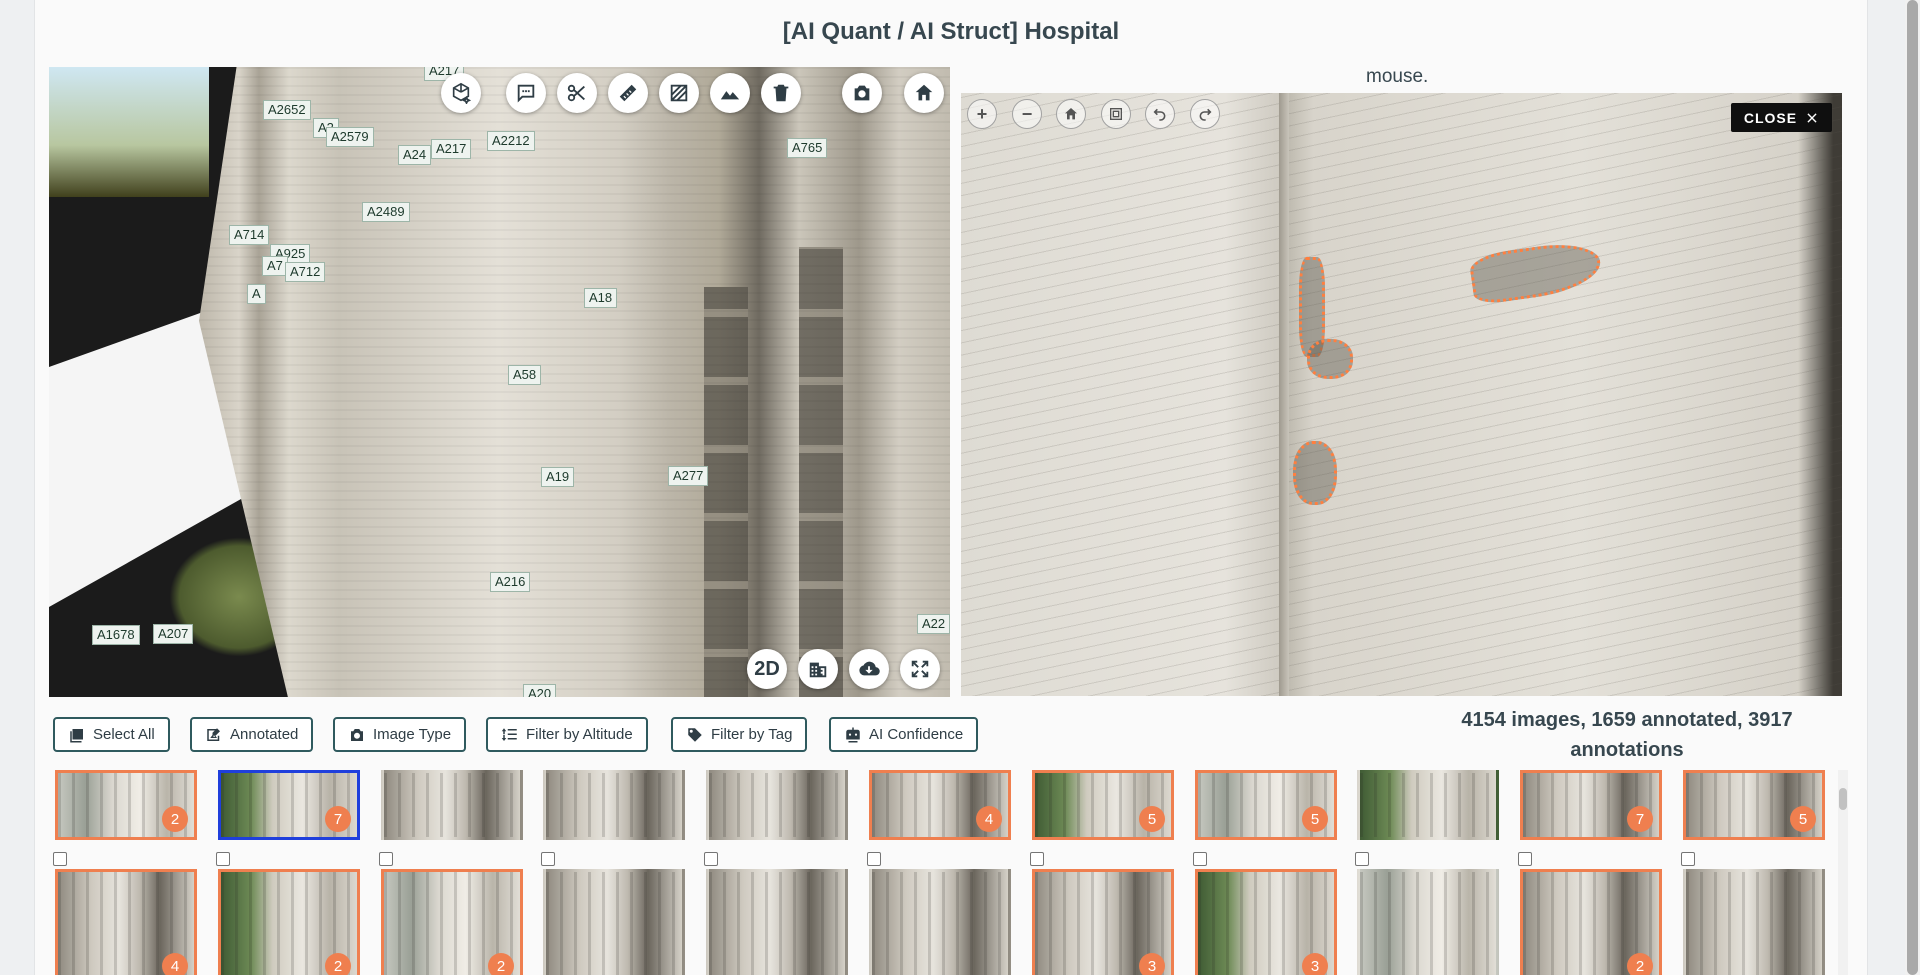 Image resolution: width=1920 pixels, height=975 pixels. I want to click on robot-icon, so click(853, 734).